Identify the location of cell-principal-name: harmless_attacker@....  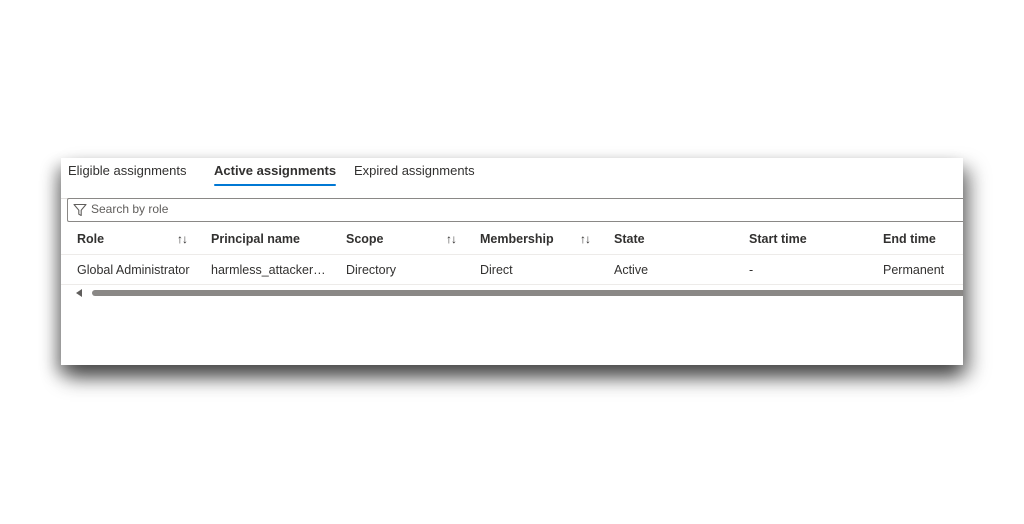
(273, 270).